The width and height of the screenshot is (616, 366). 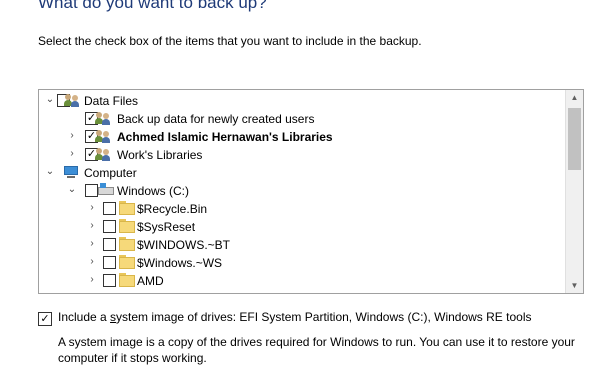 I want to click on tree-row-folder: › AMD, so click(x=302, y=281).